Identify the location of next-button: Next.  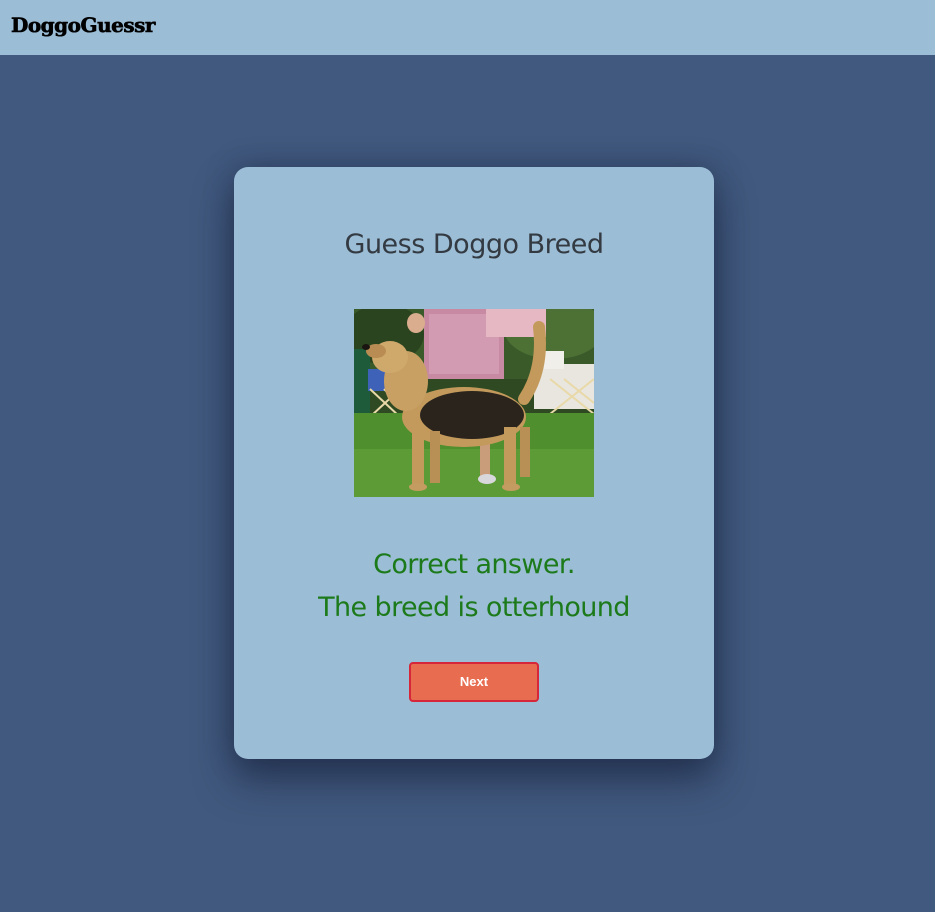
(474, 682).